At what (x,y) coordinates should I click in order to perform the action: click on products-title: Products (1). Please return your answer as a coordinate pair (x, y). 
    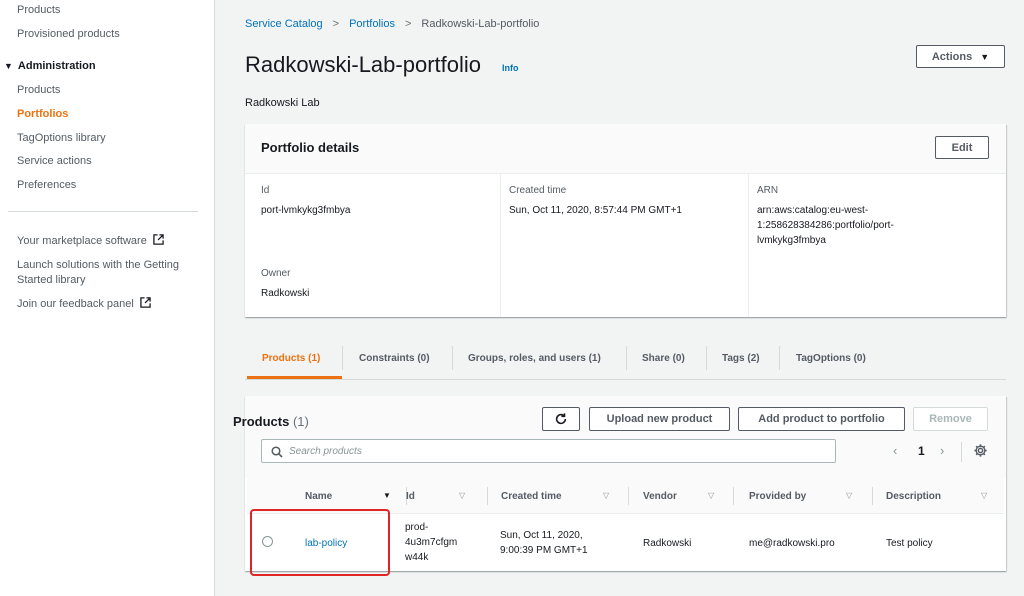
    Looking at the image, I should click on (271, 421).